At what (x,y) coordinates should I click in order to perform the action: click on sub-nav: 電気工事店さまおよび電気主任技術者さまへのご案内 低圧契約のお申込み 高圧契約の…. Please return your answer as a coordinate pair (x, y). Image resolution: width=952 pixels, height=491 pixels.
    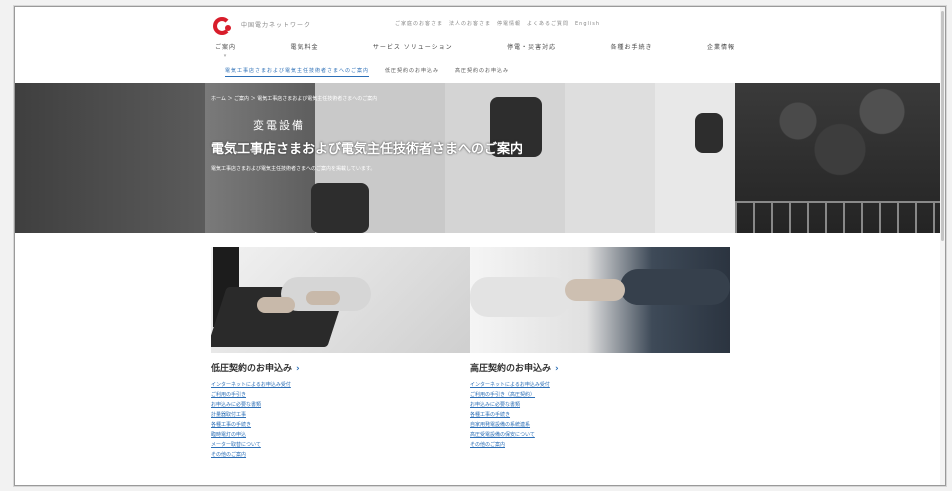
    Looking at the image, I should click on (367, 72).